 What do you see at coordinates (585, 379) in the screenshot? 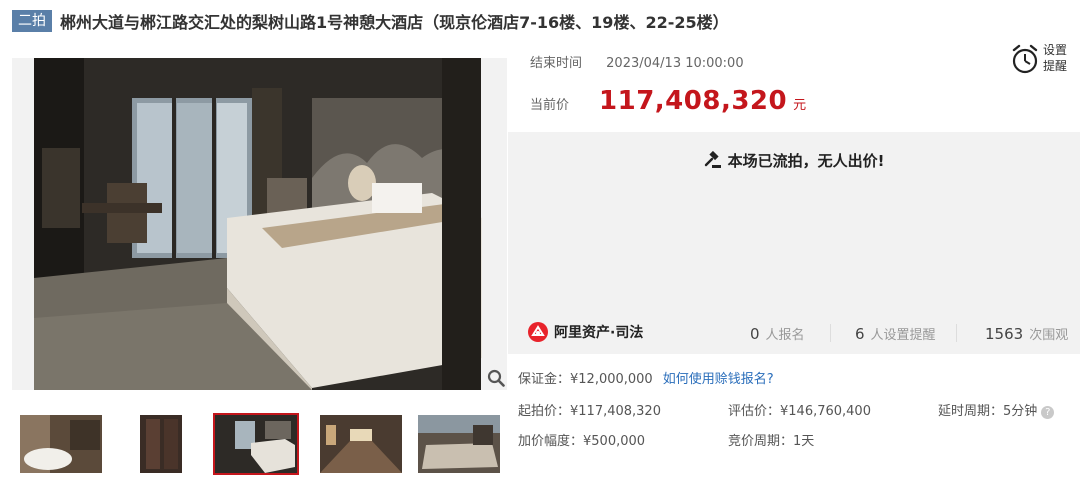
I see `deposit-value: 保证金：¥12,000,000` at bounding box center [585, 379].